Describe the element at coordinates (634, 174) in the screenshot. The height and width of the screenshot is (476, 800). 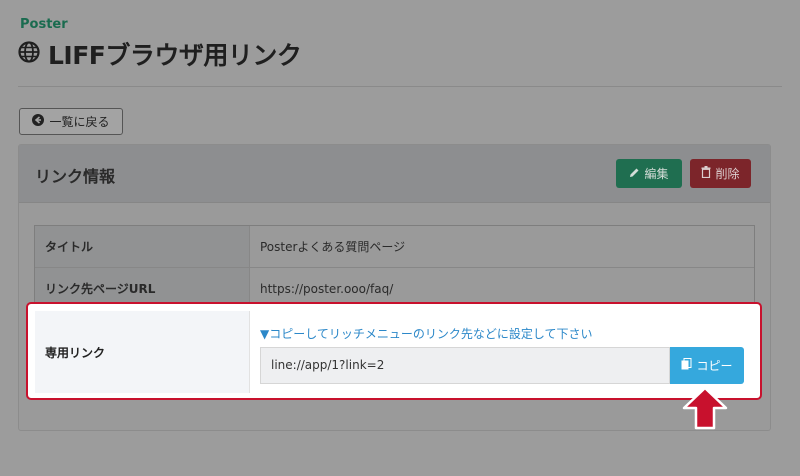
I see `pencil-icon` at that location.